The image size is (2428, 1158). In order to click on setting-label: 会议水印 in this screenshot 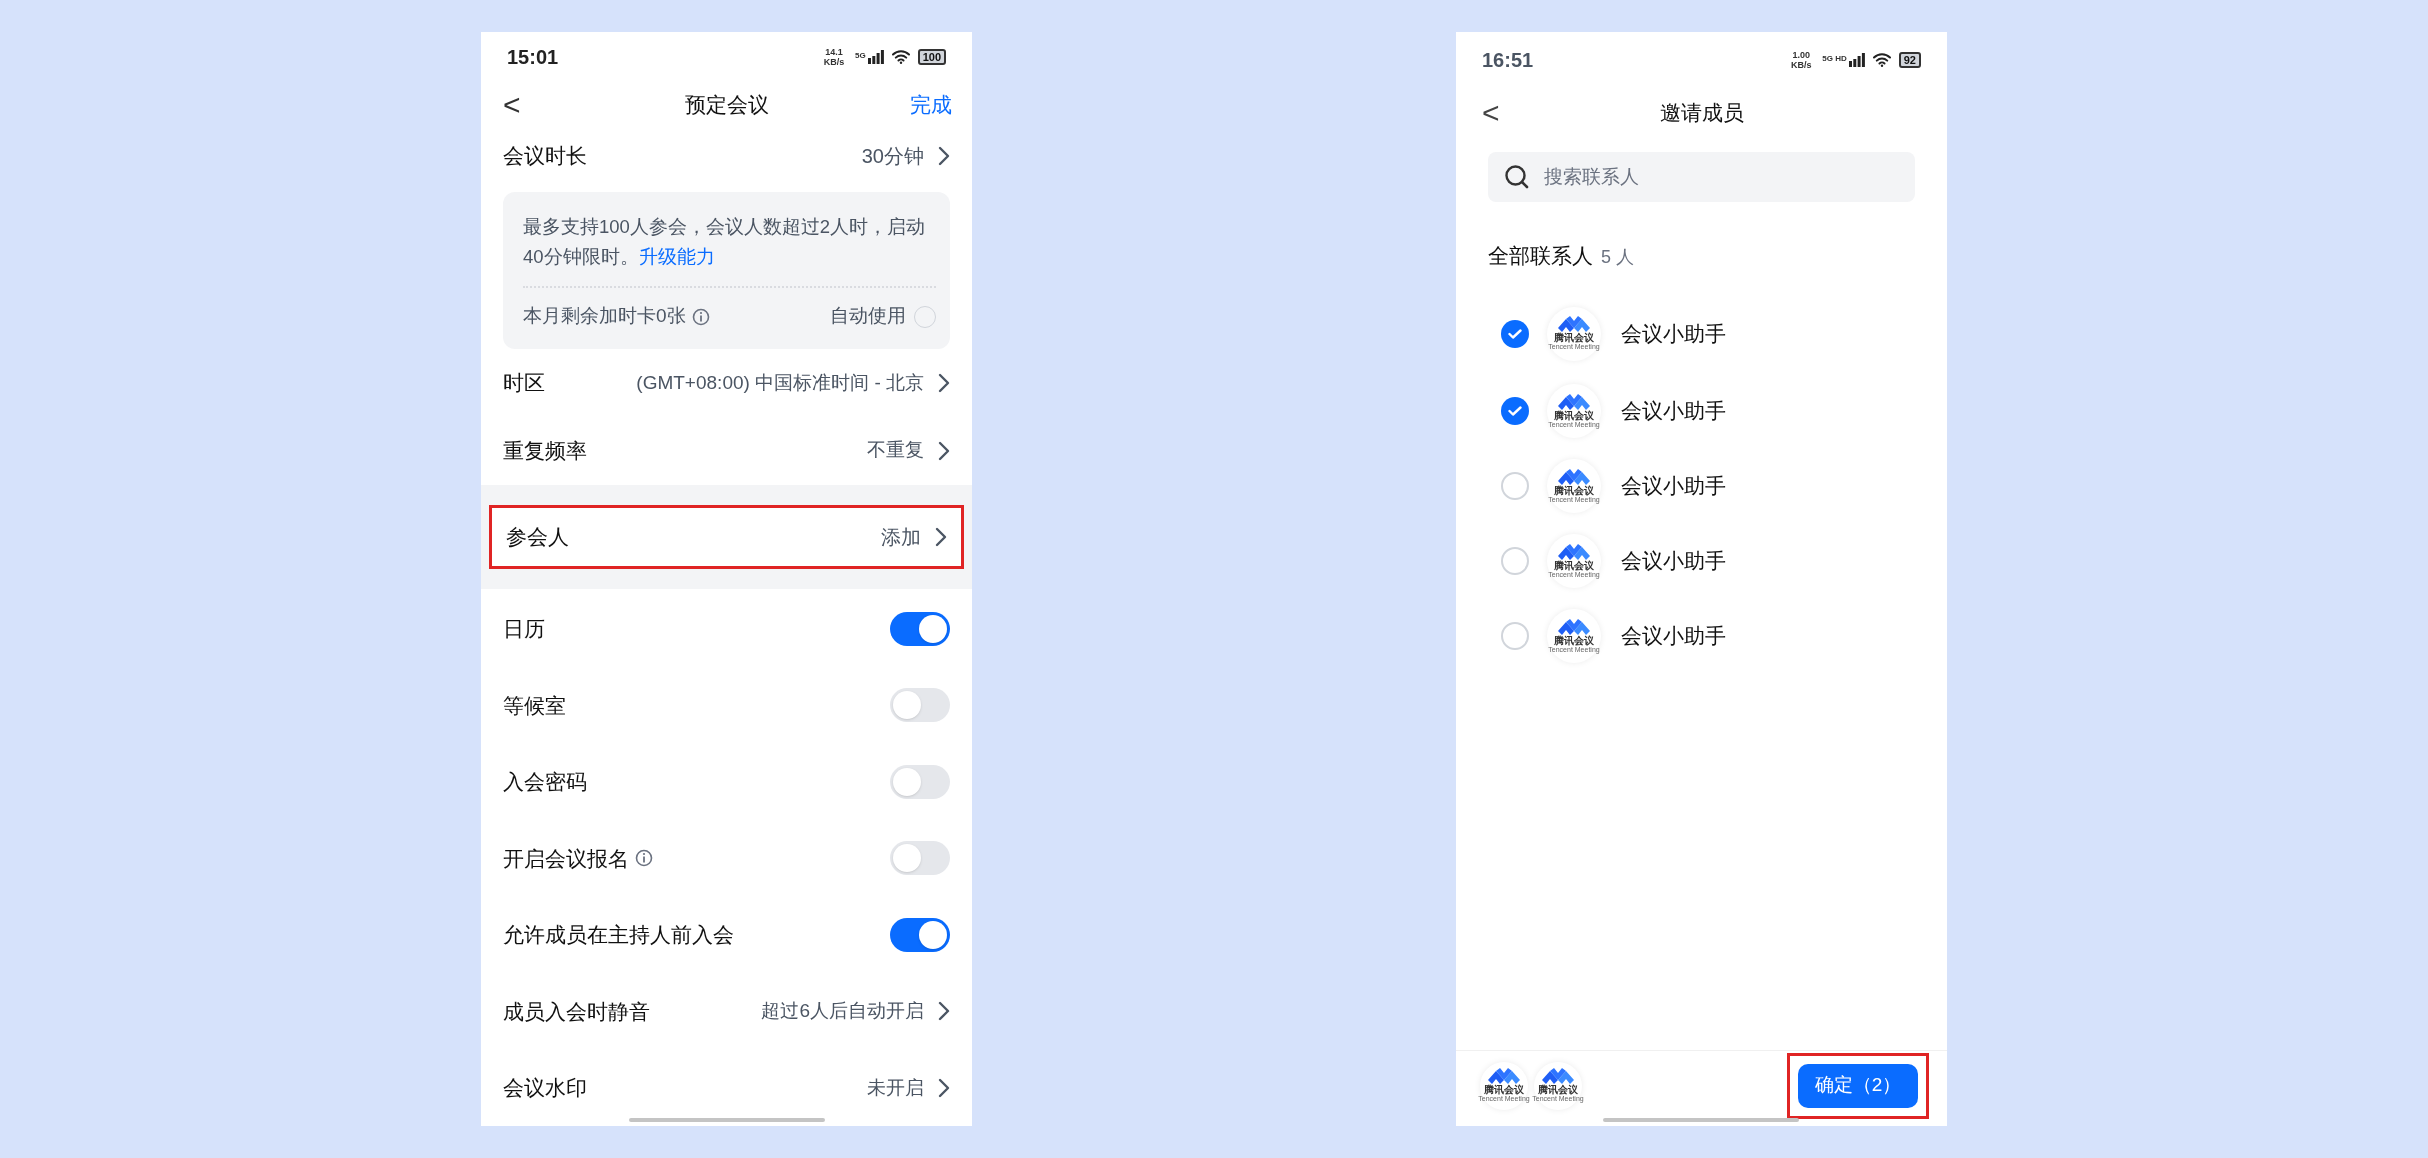, I will do `click(545, 1088)`.